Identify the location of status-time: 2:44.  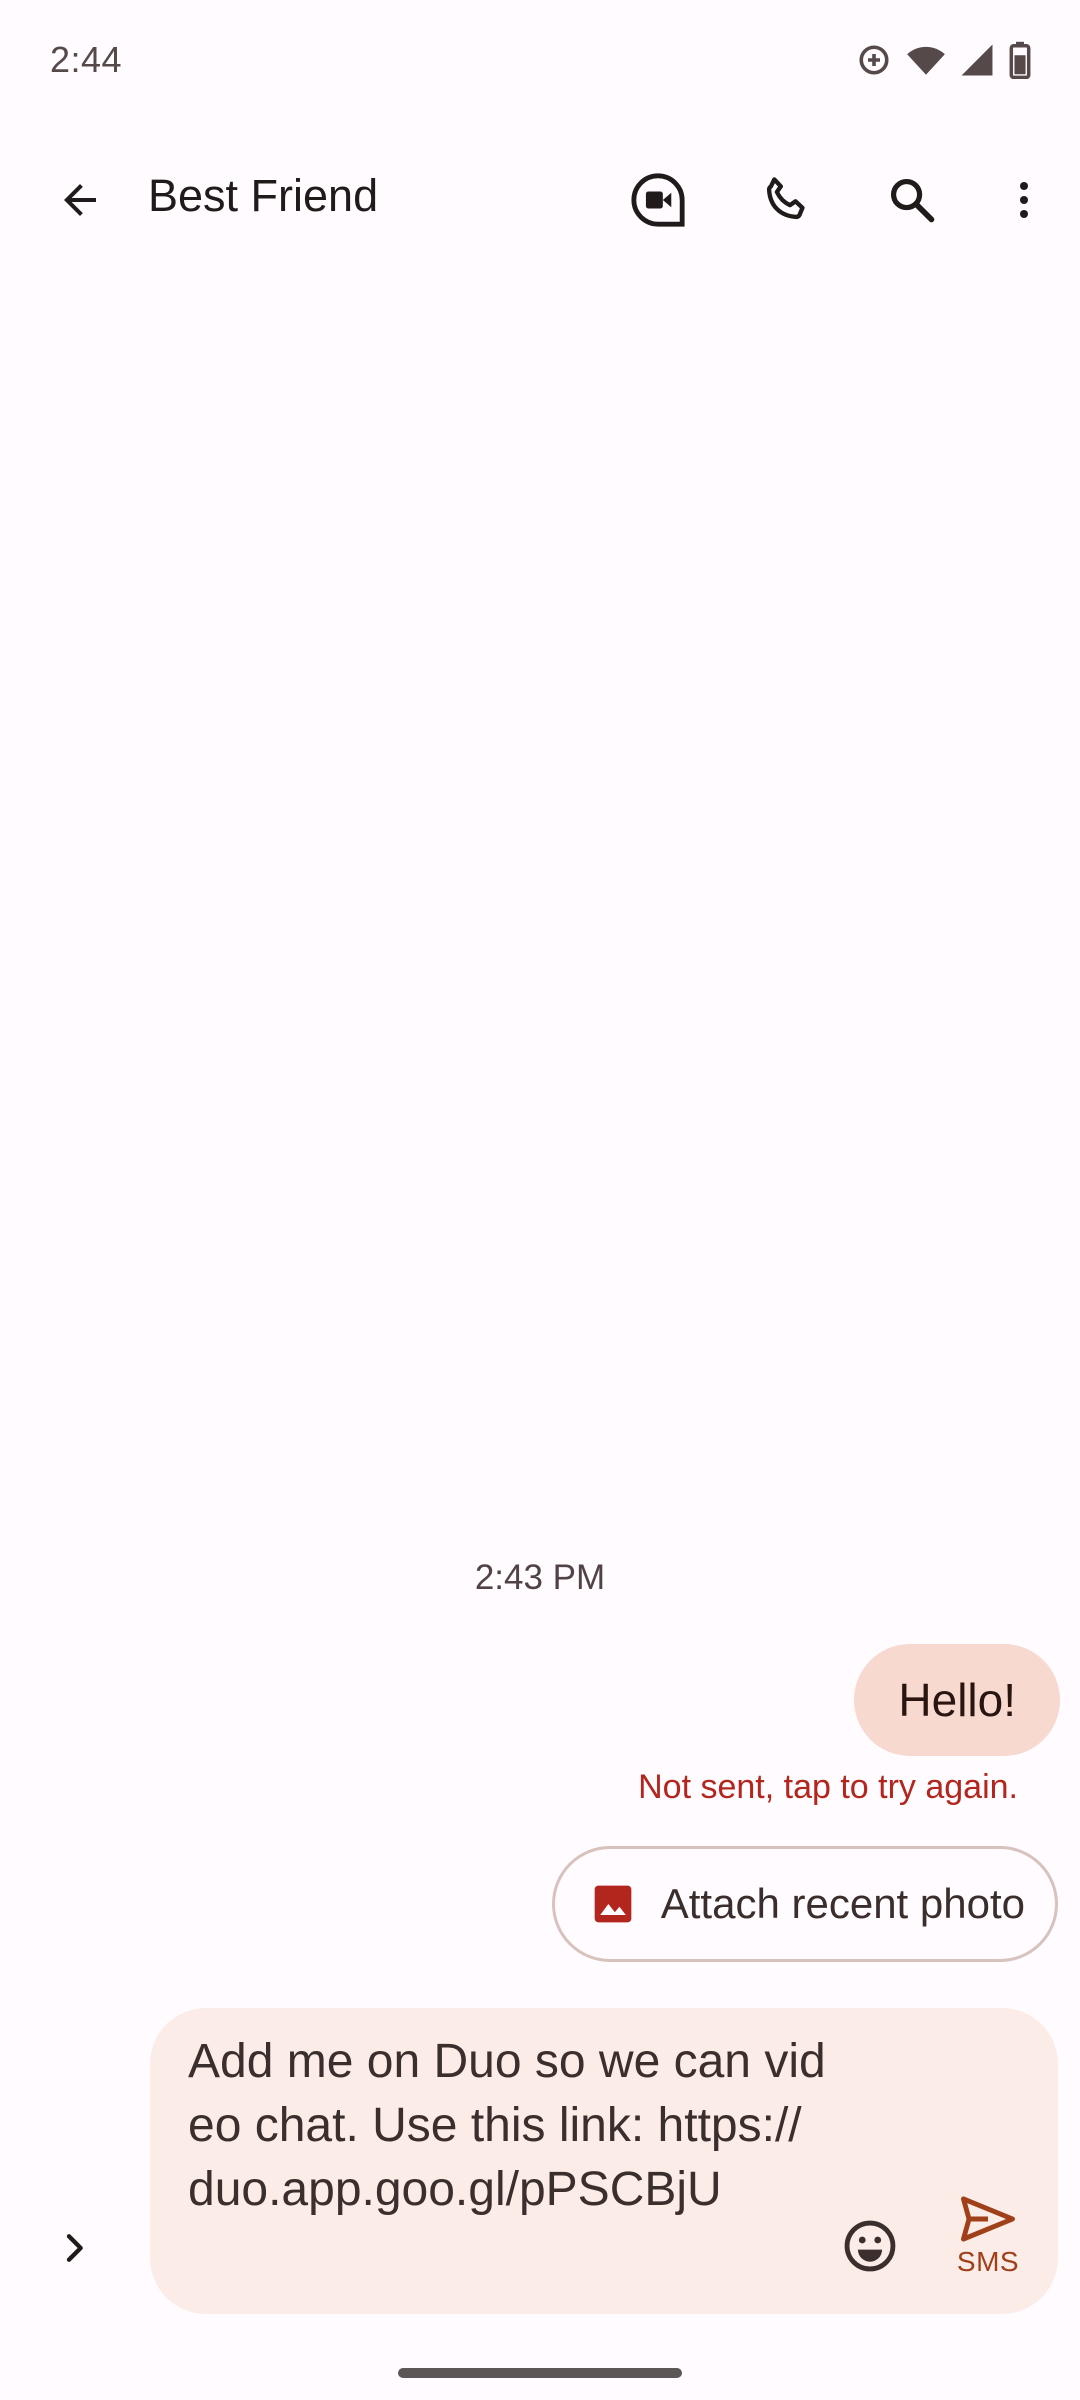
(86, 59).